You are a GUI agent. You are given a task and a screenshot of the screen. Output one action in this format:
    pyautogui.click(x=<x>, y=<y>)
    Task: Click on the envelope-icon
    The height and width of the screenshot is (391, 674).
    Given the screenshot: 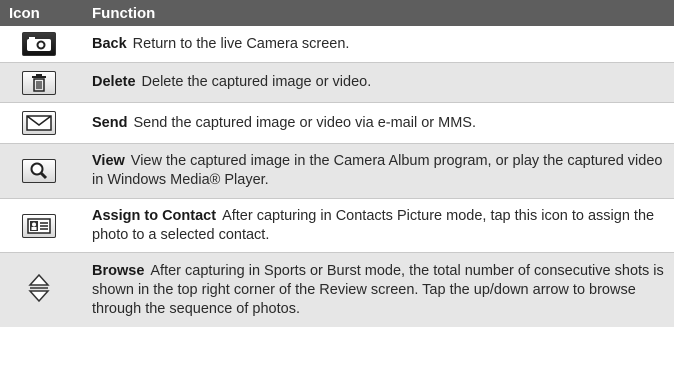 What is the action you would take?
    pyautogui.click(x=39, y=123)
    